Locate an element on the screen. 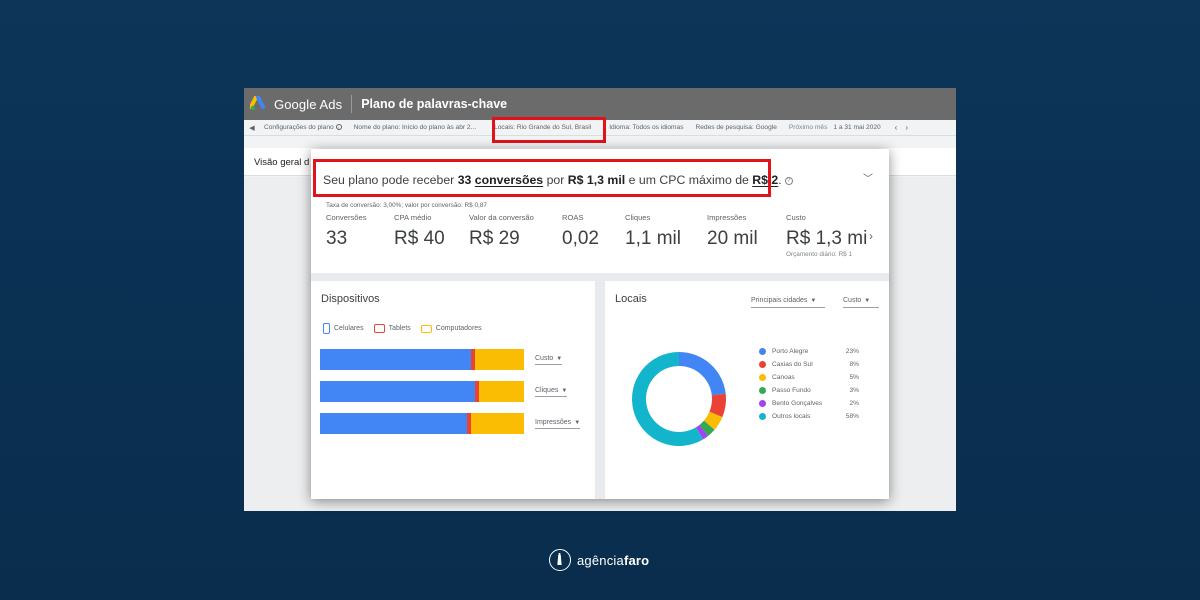 Image resolution: width=1200 pixels, height=600 pixels. location-percent: 3% is located at coordinates (854, 390).